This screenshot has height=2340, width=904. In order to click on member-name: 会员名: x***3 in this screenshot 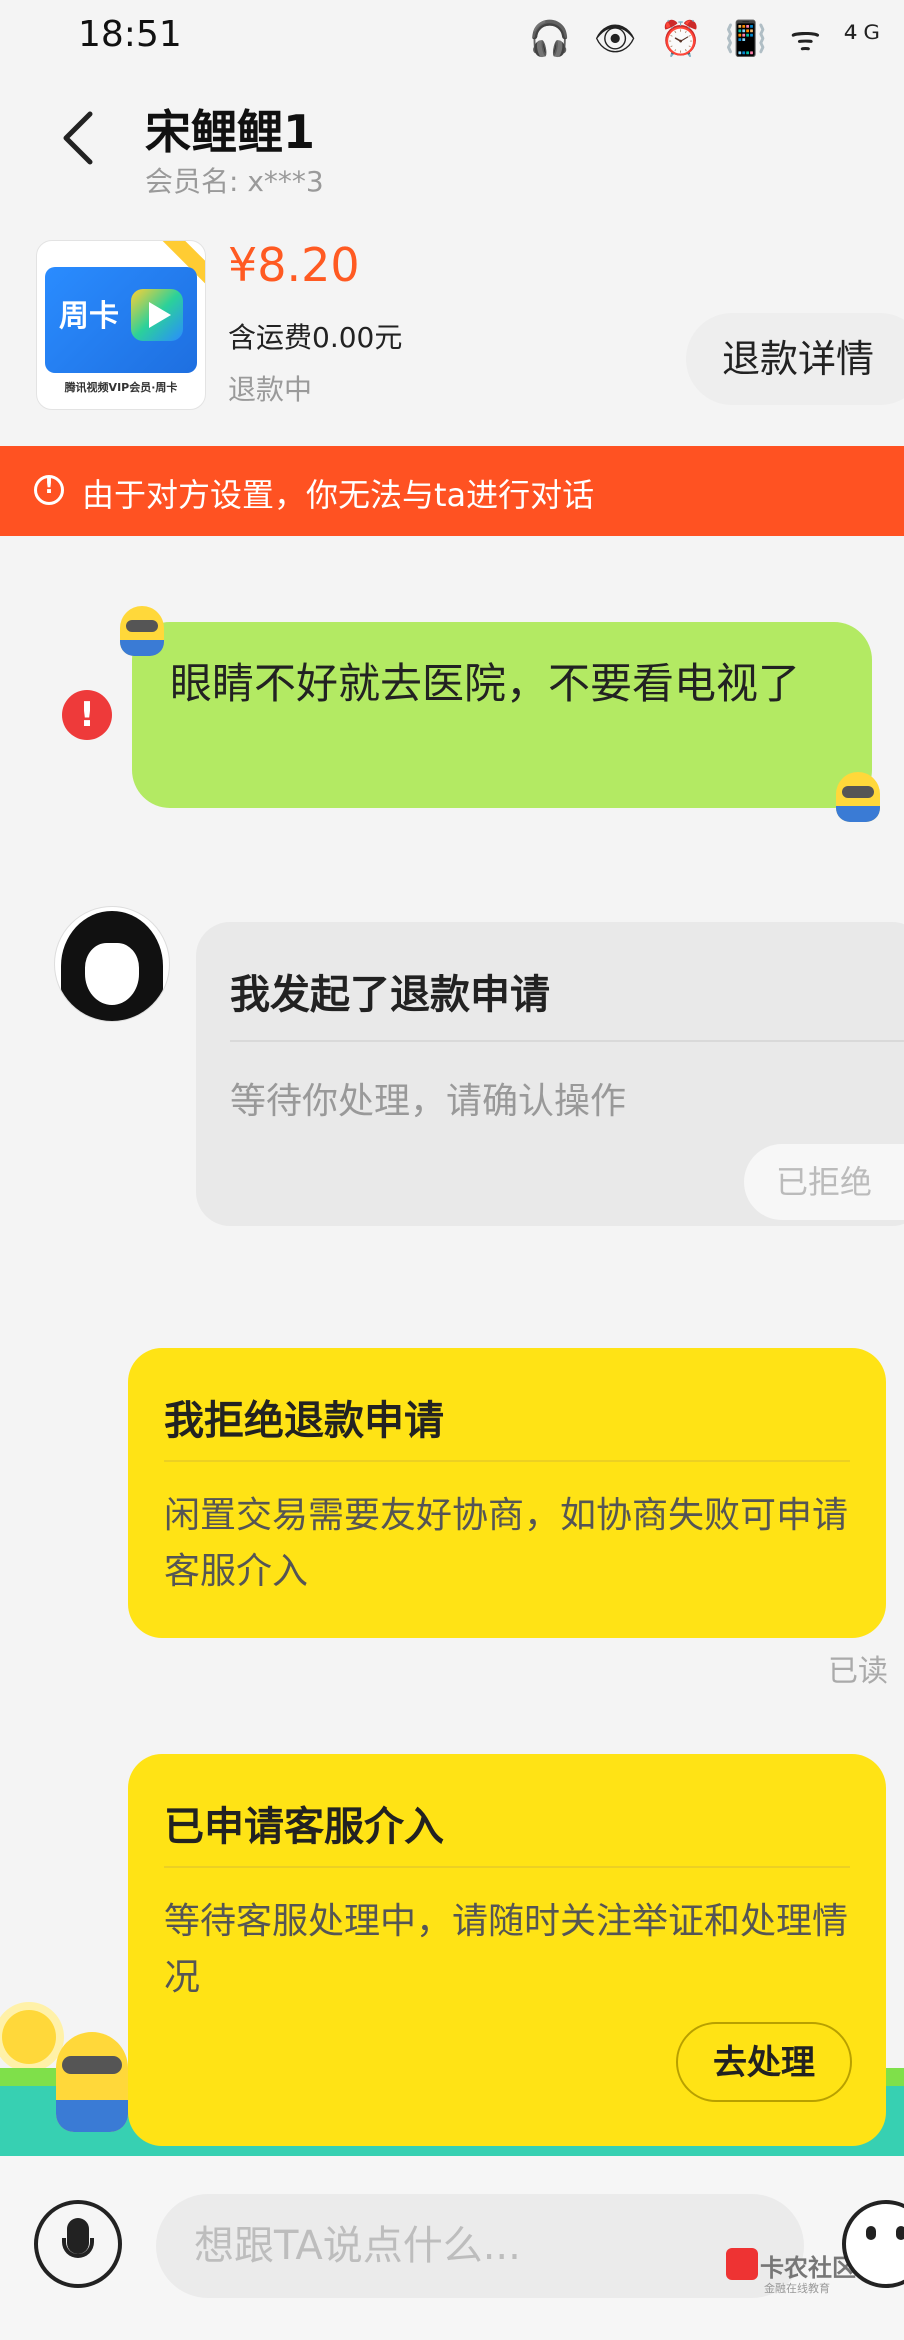, I will do `click(234, 180)`.